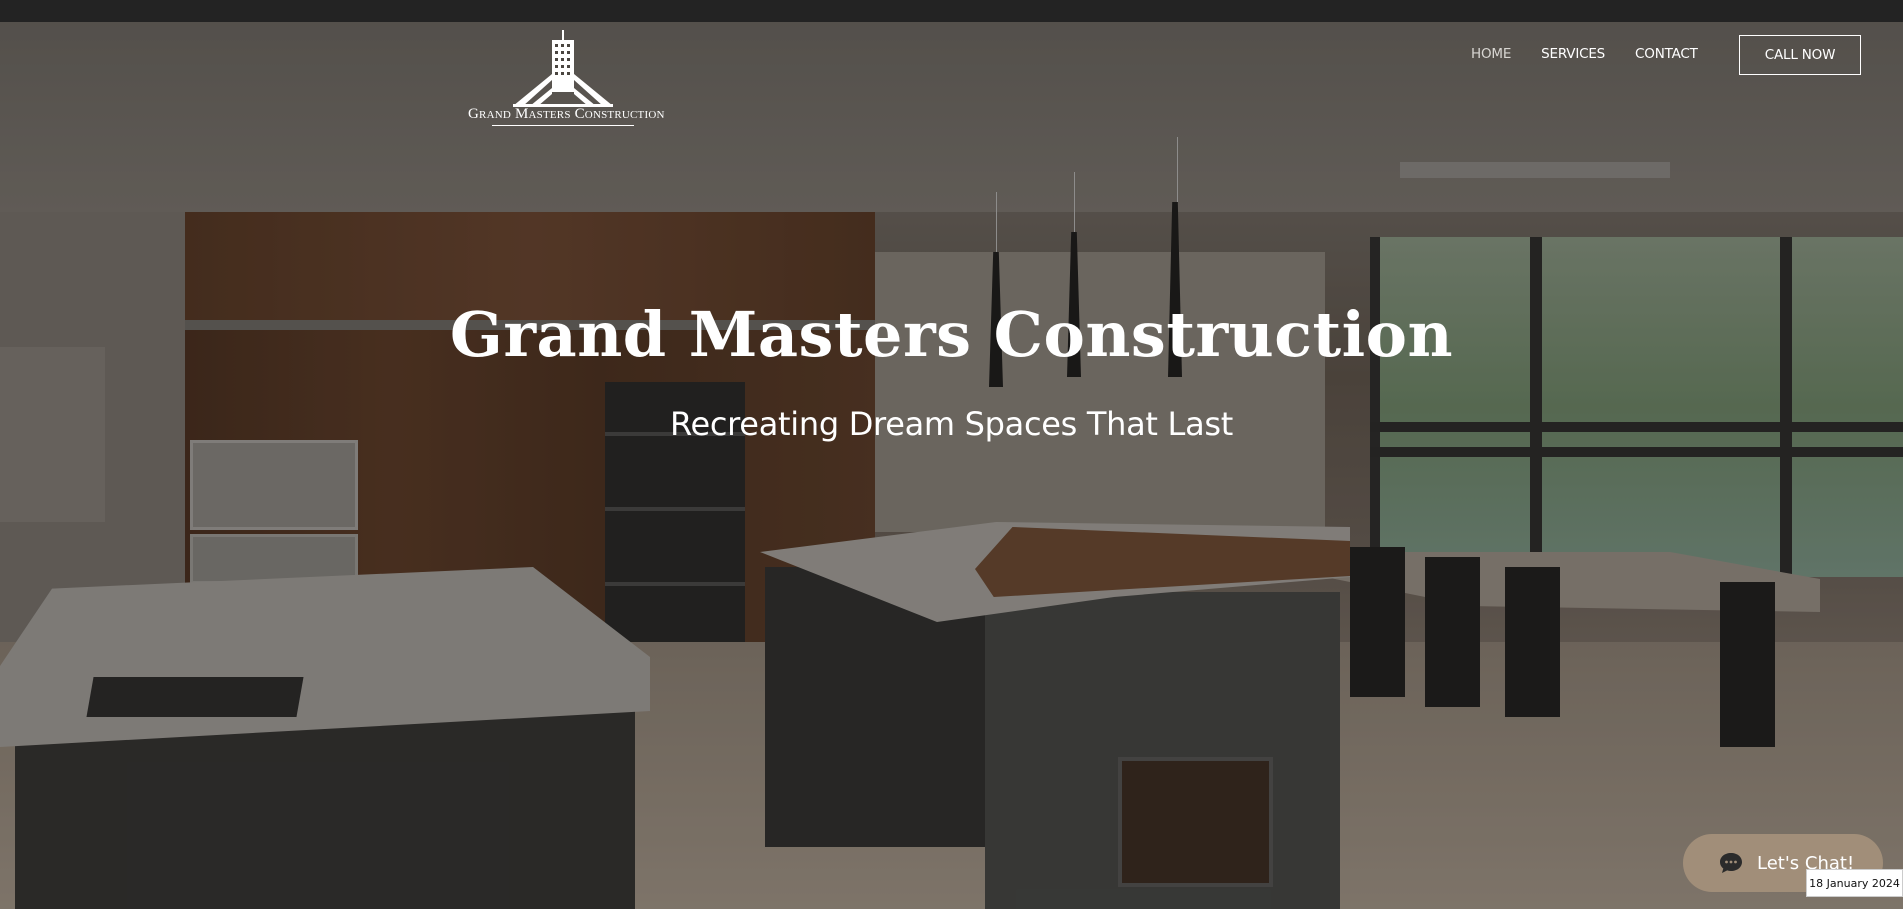 The height and width of the screenshot is (909, 1903). Describe the element at coordinates (566, 114) in the screenshot. I see `logo-wordmark: Grand Masters Construction` at that location.